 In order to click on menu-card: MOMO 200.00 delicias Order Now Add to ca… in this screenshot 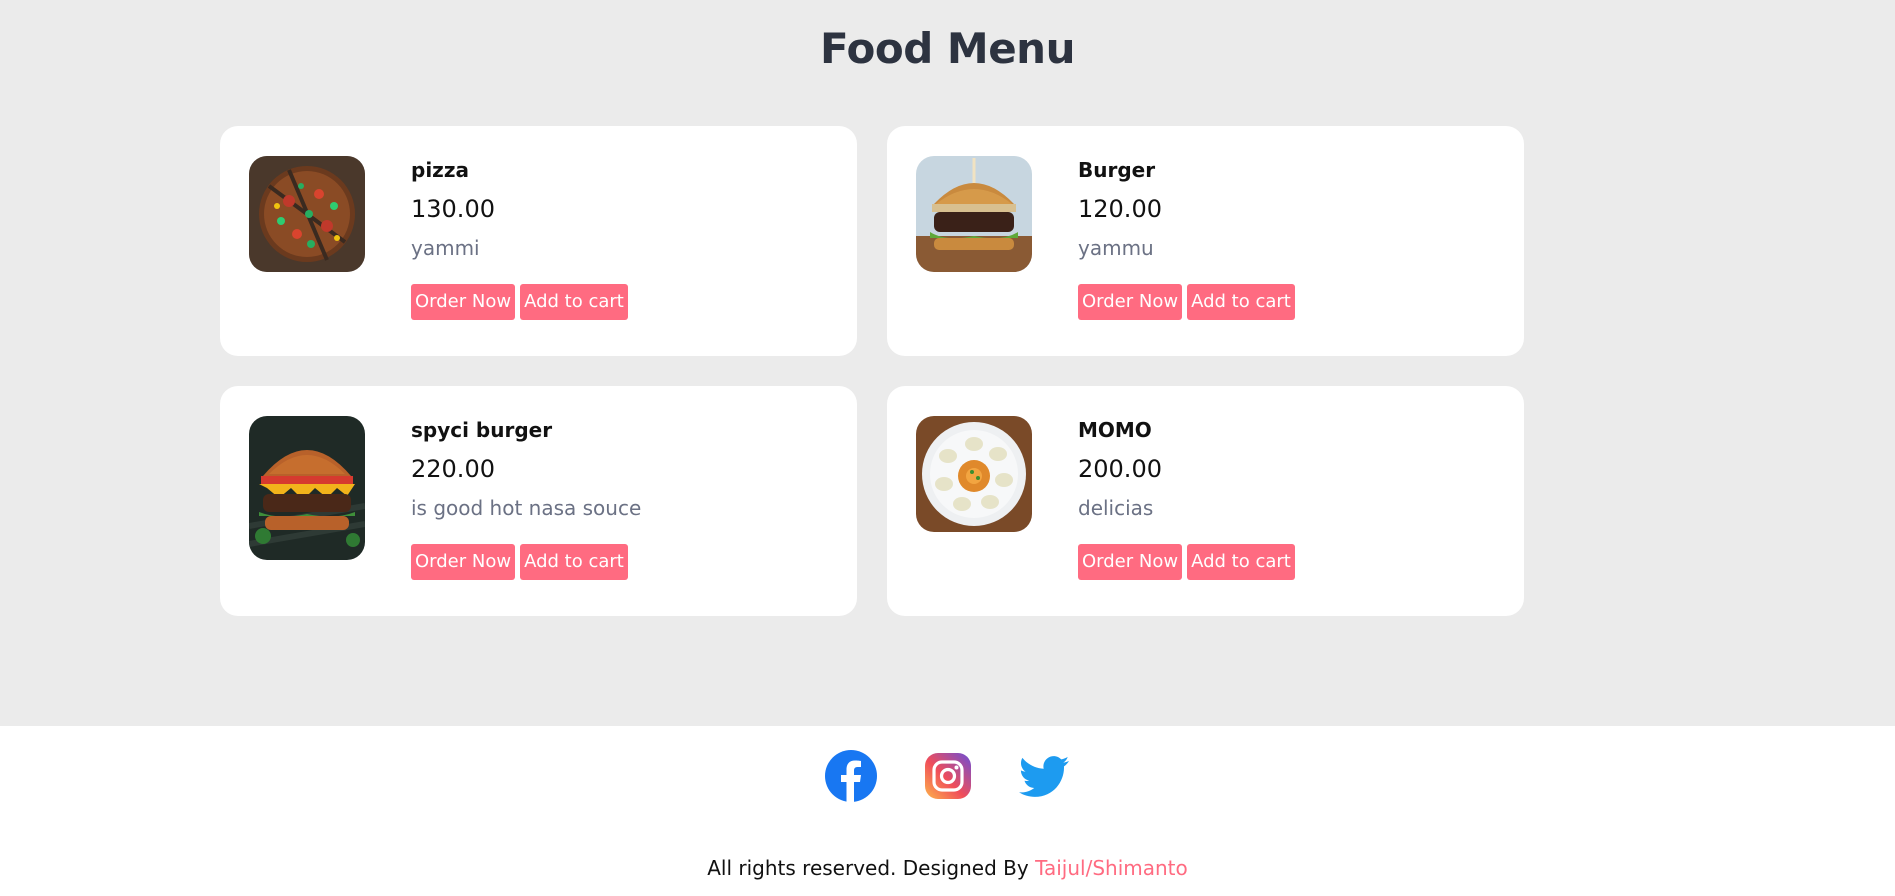, I will do `click(1205, 501)`.